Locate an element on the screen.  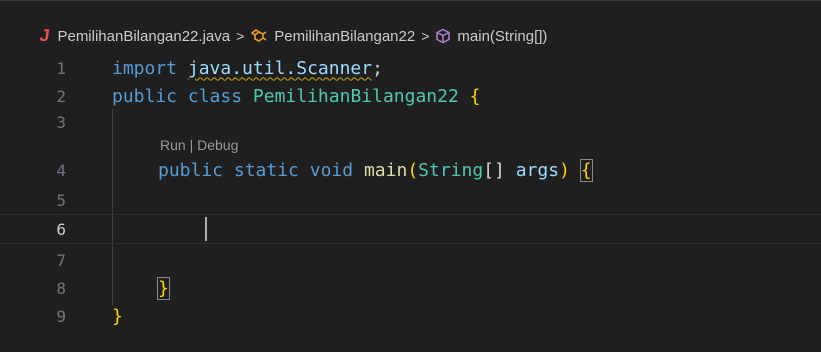
param-name: args is located at coordinates (537, 170).